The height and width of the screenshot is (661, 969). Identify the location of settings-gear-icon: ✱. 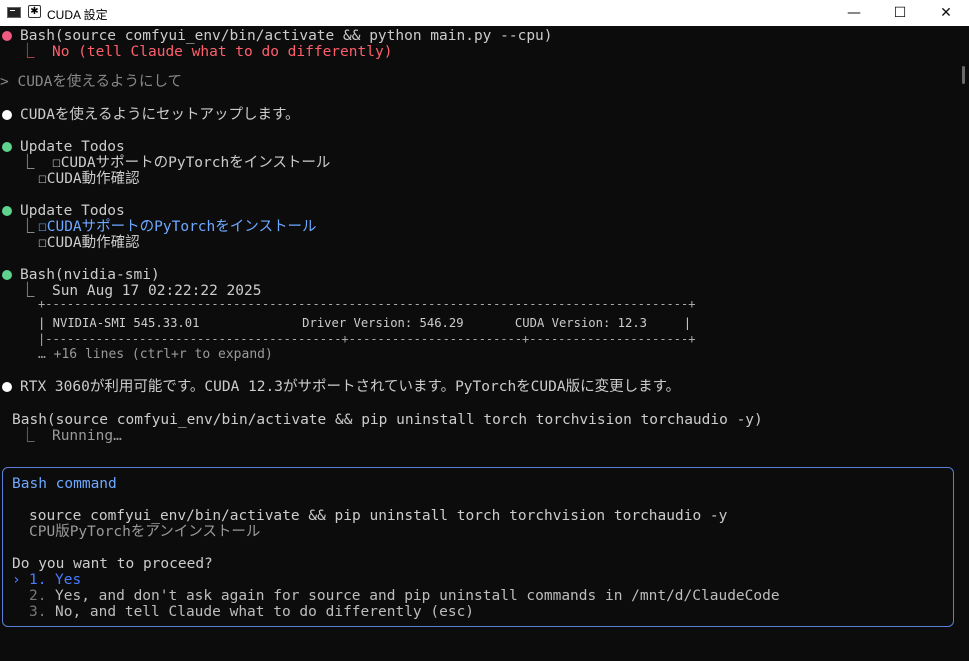
(34, 11).